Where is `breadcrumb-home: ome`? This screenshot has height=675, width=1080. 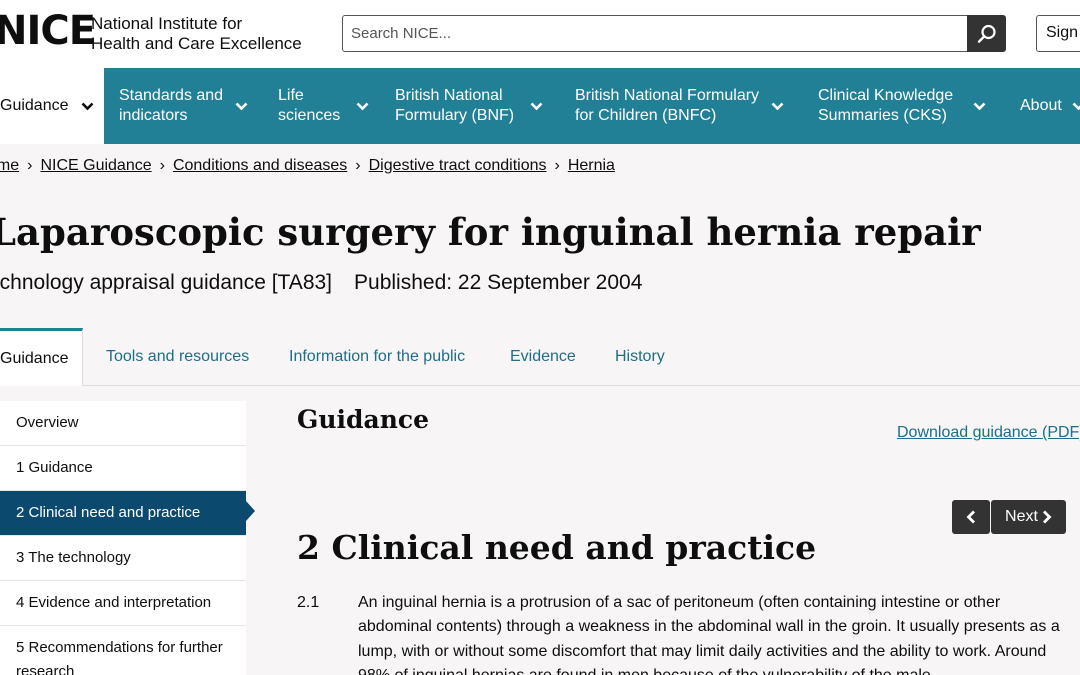 breadcrumb-home: ome is located at coordinates (9, 165).